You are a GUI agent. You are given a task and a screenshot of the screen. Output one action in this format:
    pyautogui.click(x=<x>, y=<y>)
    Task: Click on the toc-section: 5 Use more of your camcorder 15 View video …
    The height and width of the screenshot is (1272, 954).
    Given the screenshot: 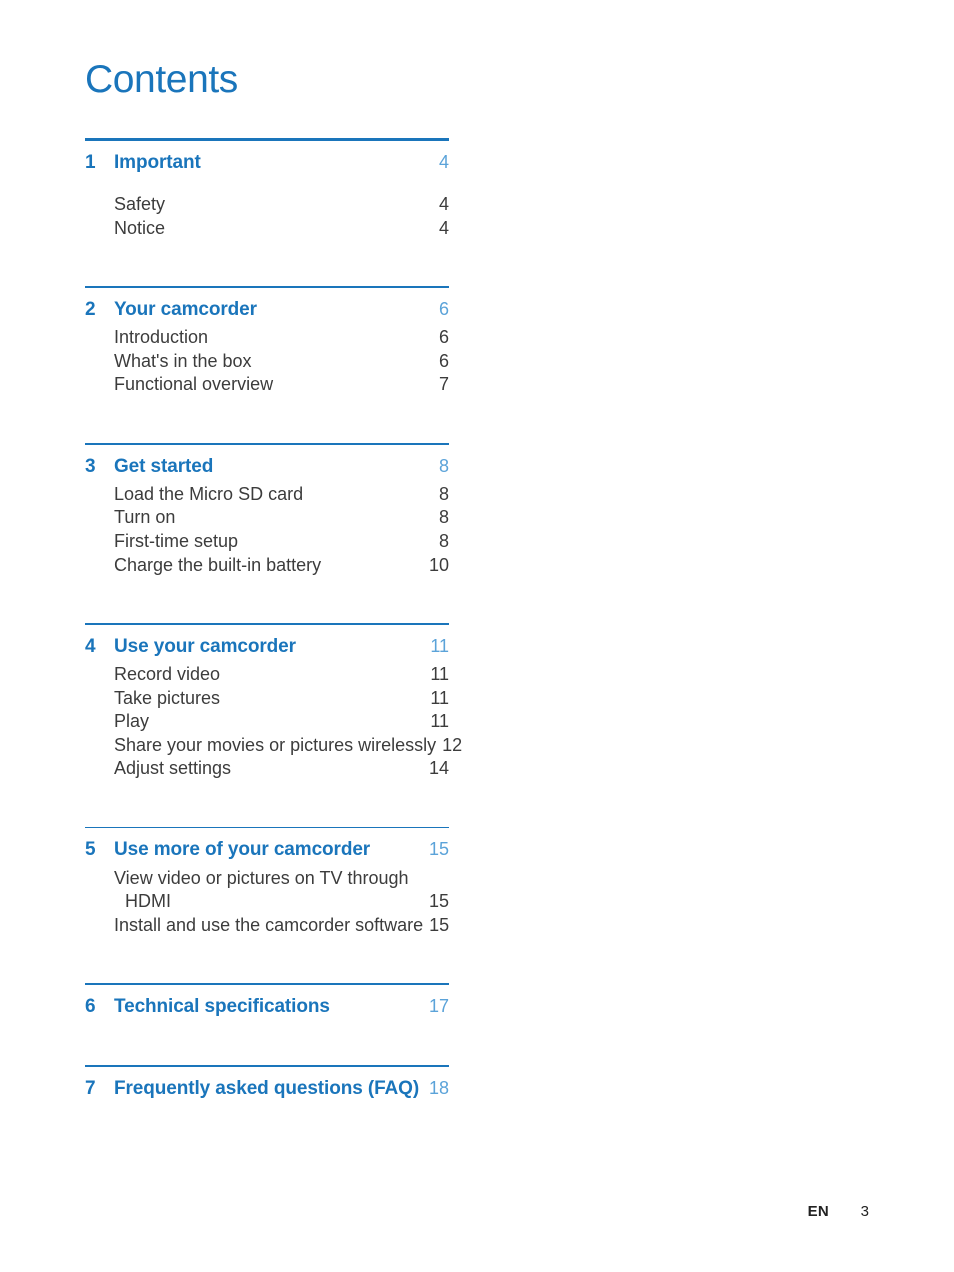 What is the action you would take?
    pyautogui.click(x=267, y=882)
    